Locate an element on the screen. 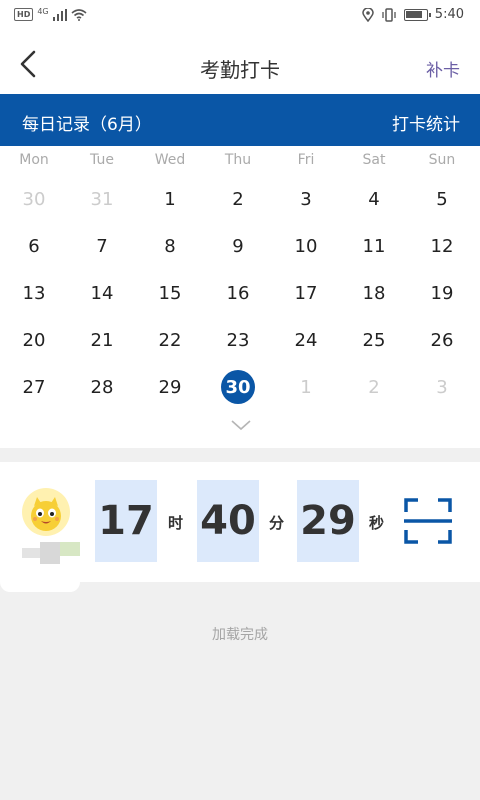 Image resolution: width=480 pixels, height=800 pixels. records-banner: 每日记录（6月） 打卡统计 is located at coordinates (240, 120).